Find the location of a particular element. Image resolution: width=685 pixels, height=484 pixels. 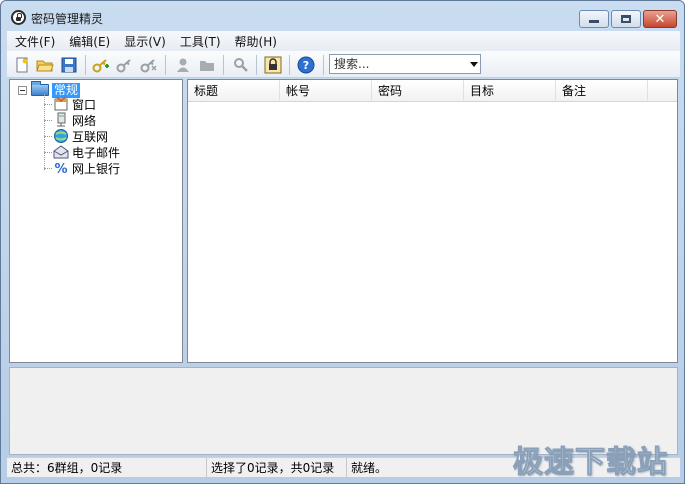

user-icon is located at coordinates (183, 65).